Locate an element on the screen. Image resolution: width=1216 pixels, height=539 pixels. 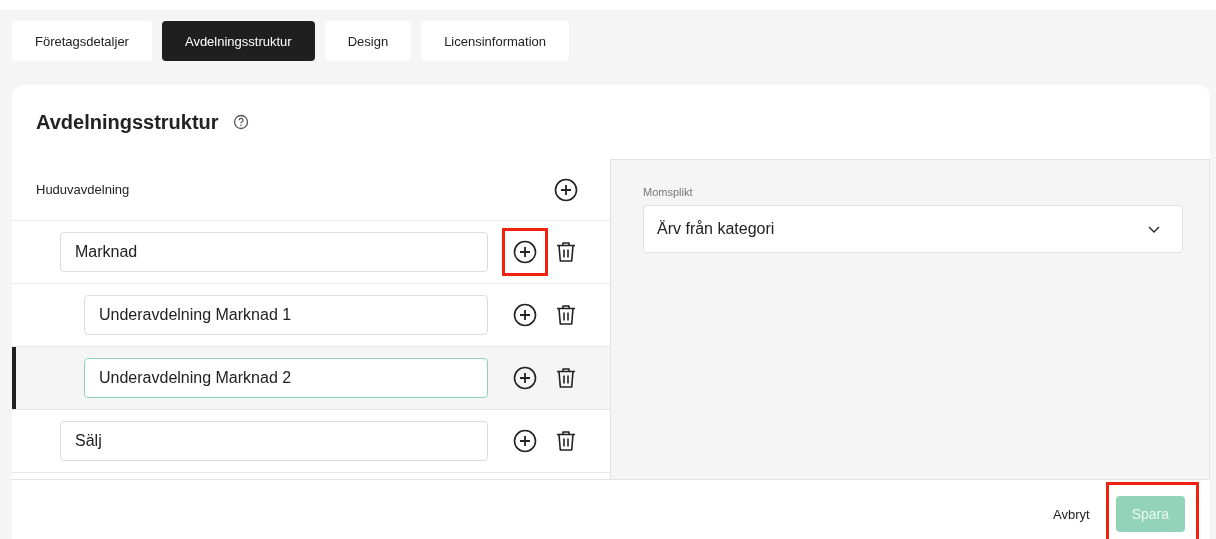
tab: Design is located at coordinates (368, 41).